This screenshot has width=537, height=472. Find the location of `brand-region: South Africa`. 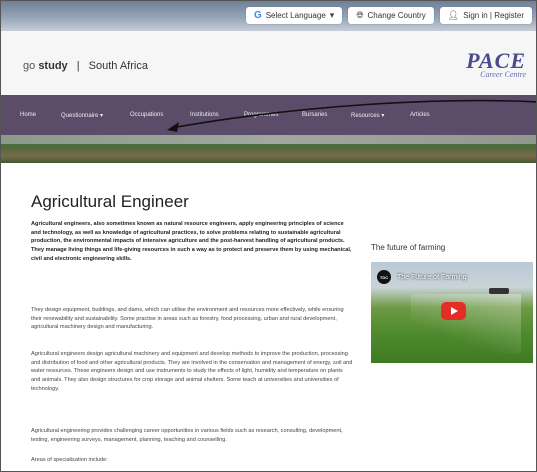

brand-region: South Africa is located at coordinates (118, 66).